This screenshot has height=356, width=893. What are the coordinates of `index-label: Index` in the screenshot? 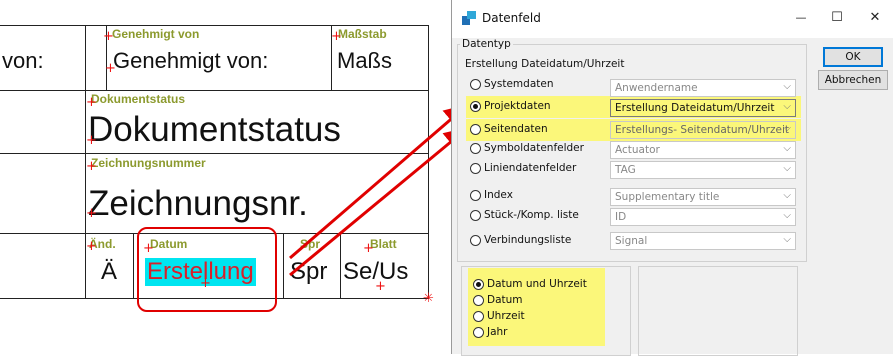 It's located at (498, 195).